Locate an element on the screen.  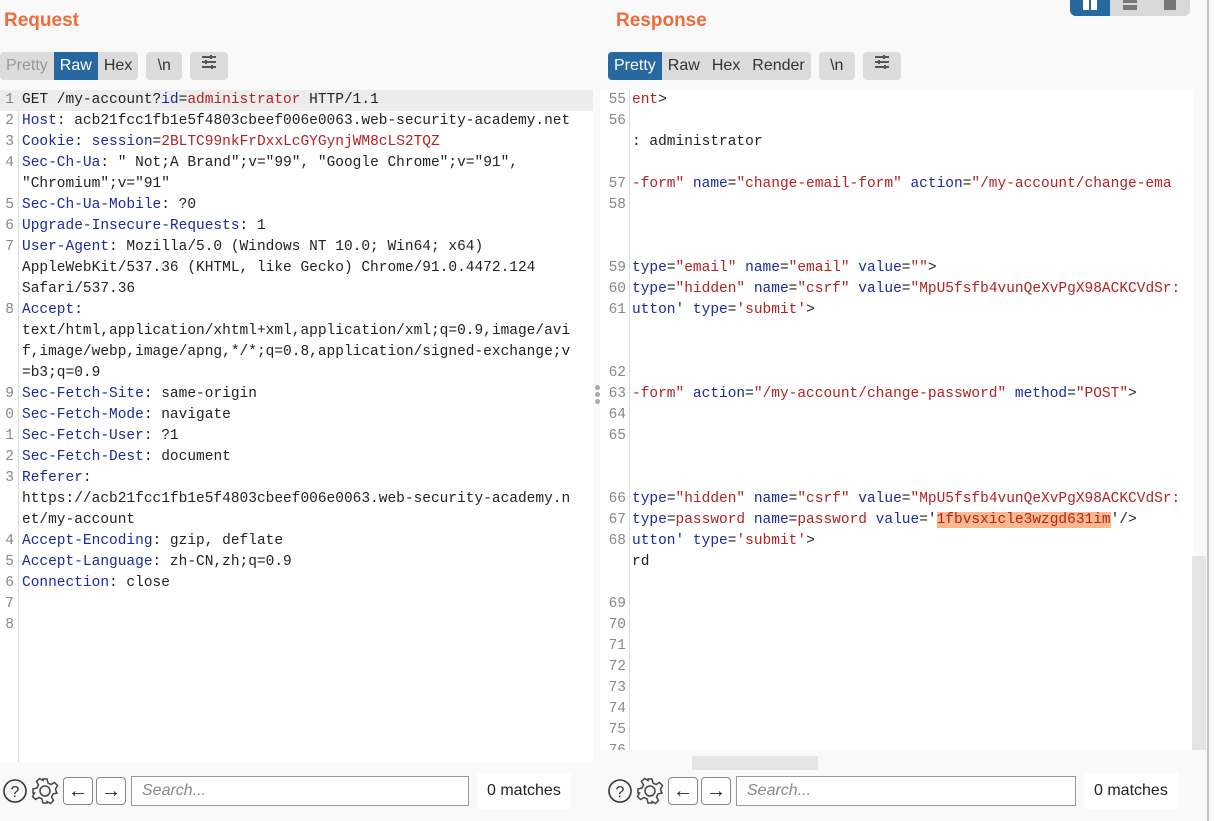
layout-single-button is located at coordinates (1170, 8).